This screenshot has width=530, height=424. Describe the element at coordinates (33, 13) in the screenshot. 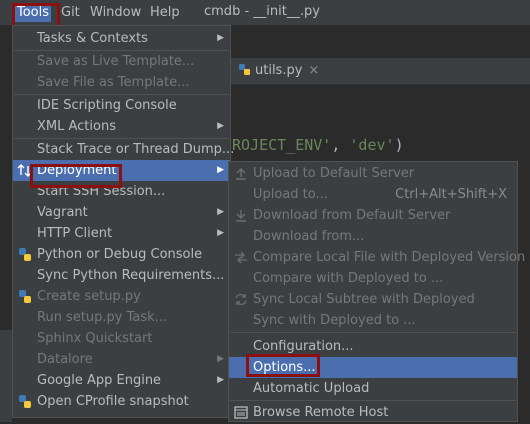

I see `menu-tools: Tools` at that location.